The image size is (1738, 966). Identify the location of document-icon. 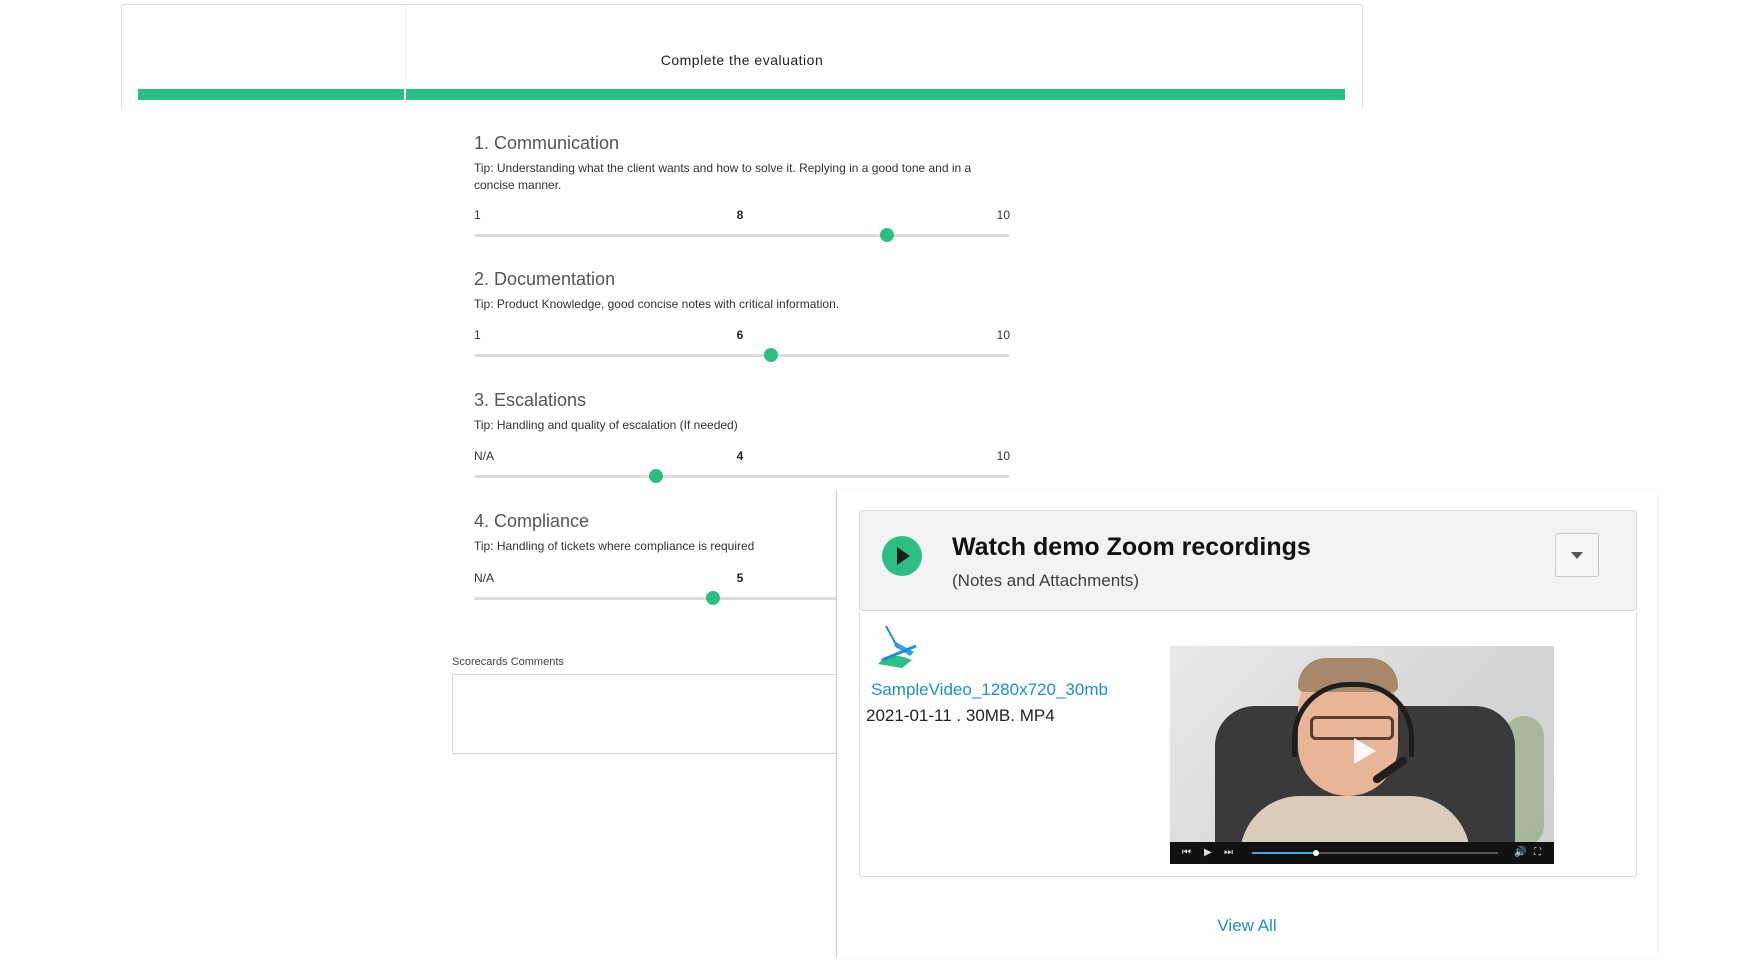
(897, 646).